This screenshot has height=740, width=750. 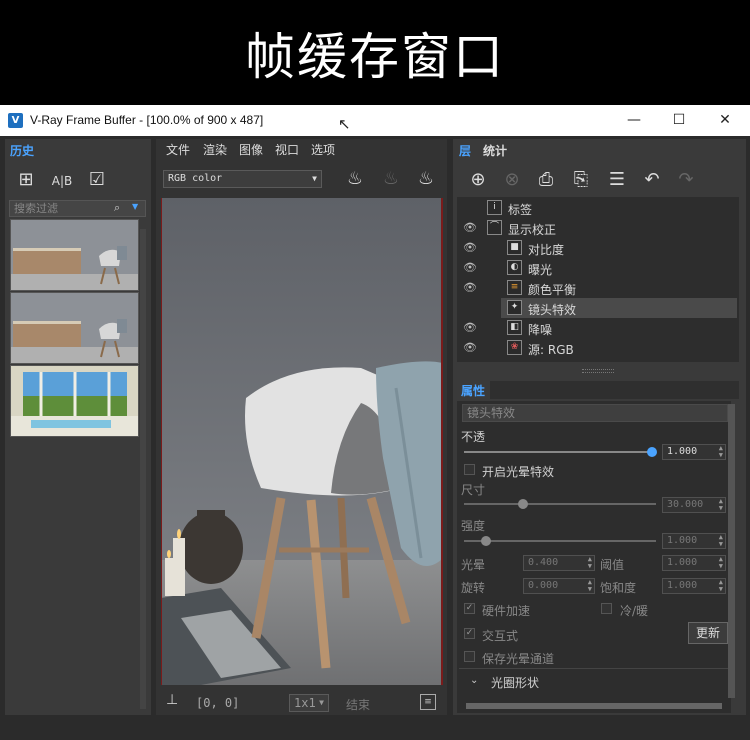 I want to click on layer-item-color-balance: 👁 ≡ 颜色平衡, so click(x=597, y=288).